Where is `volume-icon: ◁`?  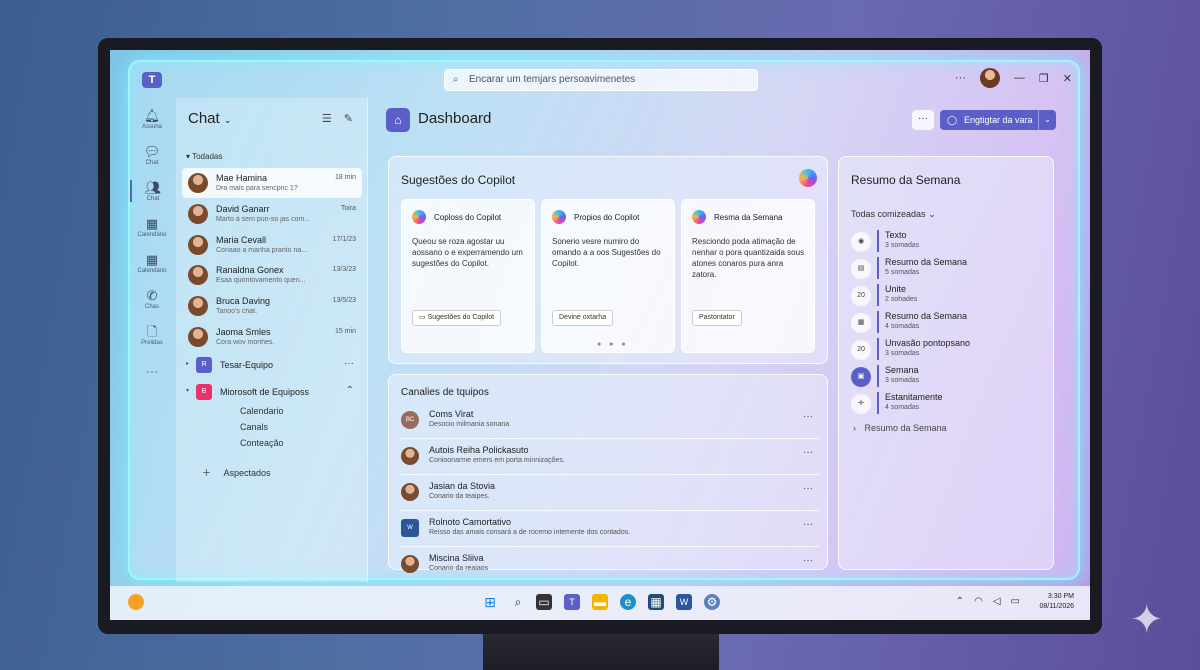 volume-icon: ◁ is located at coordinates (997, 601).